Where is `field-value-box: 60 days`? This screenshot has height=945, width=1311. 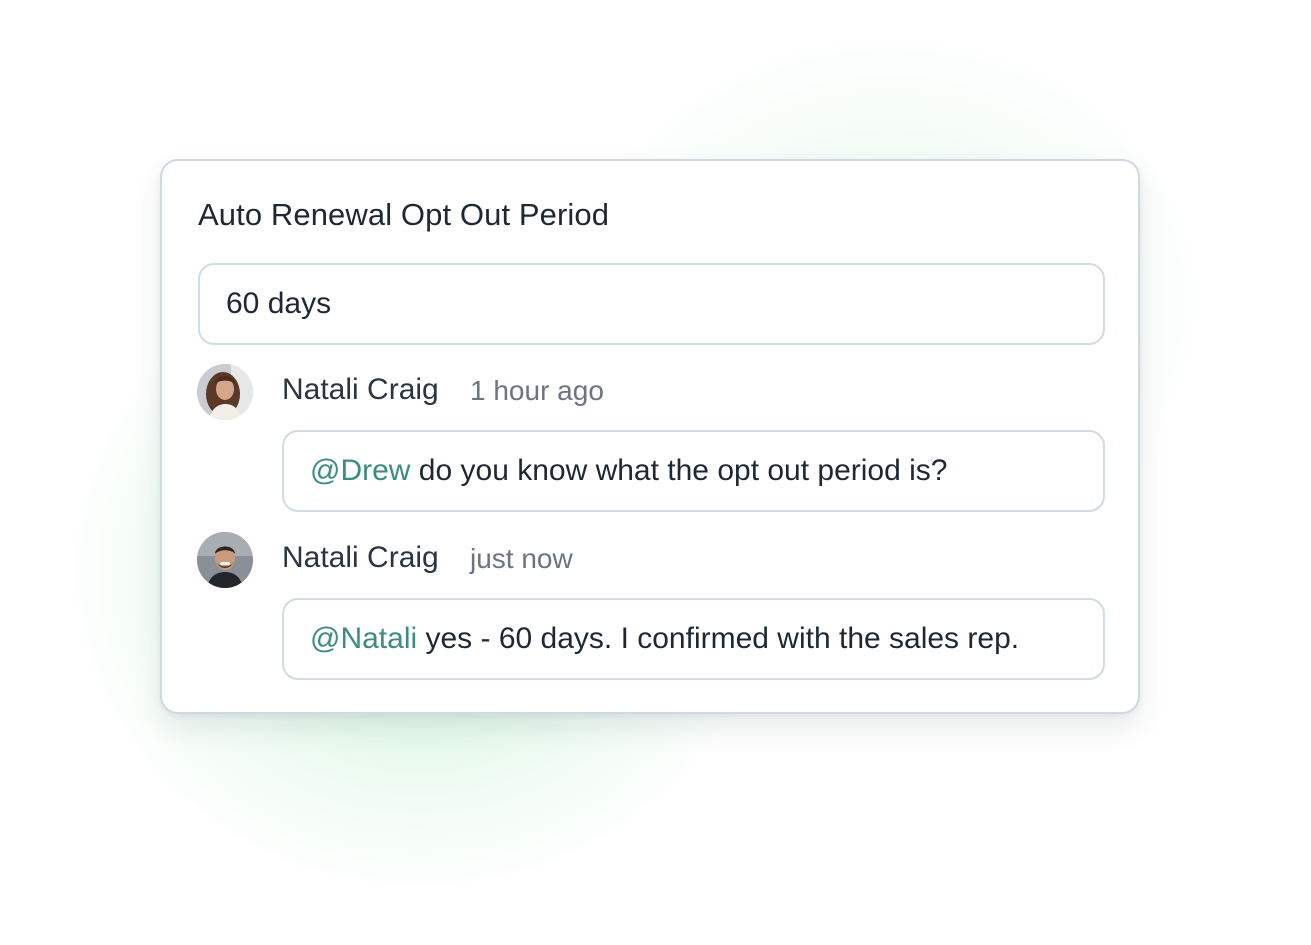 field-value-box: 60 days is located at coordinates (651, 304).